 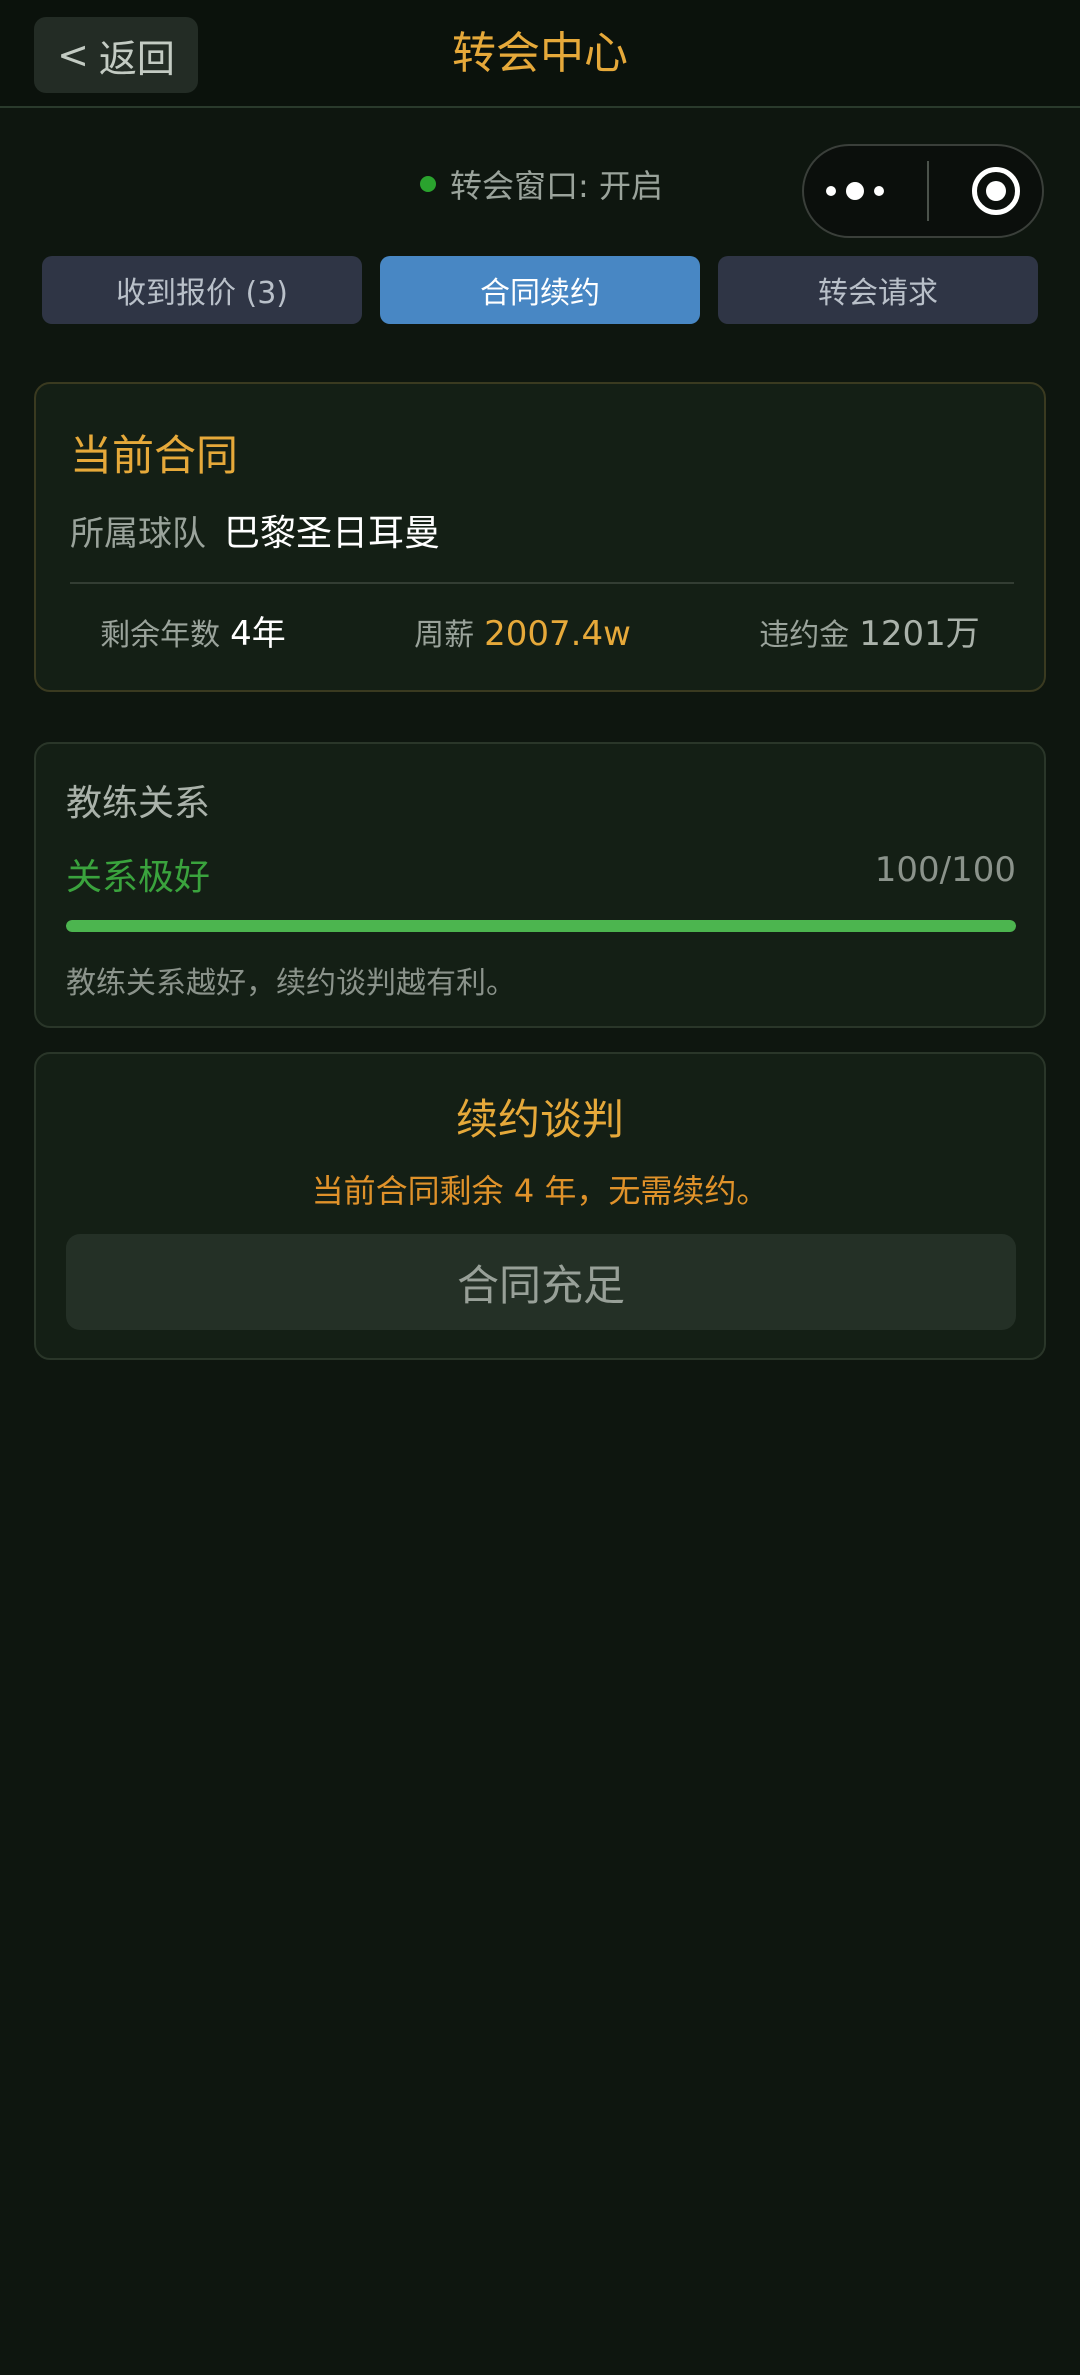 What do you see at coordinates (428, 184) in the screenshot?
I see `status-dot-icon` at bounding box center [428, 184].